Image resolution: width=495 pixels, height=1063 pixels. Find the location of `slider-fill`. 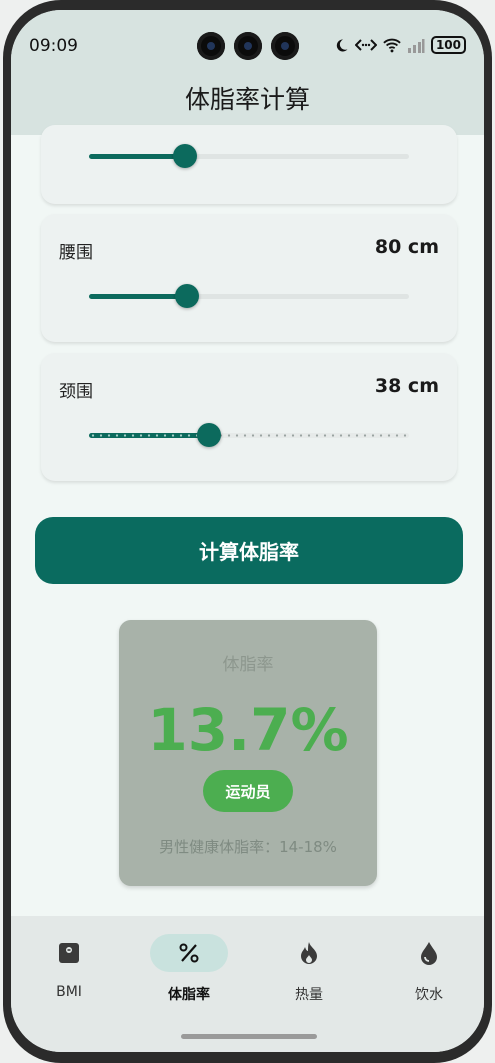

slider-fill is located at coordinates (137, 156).